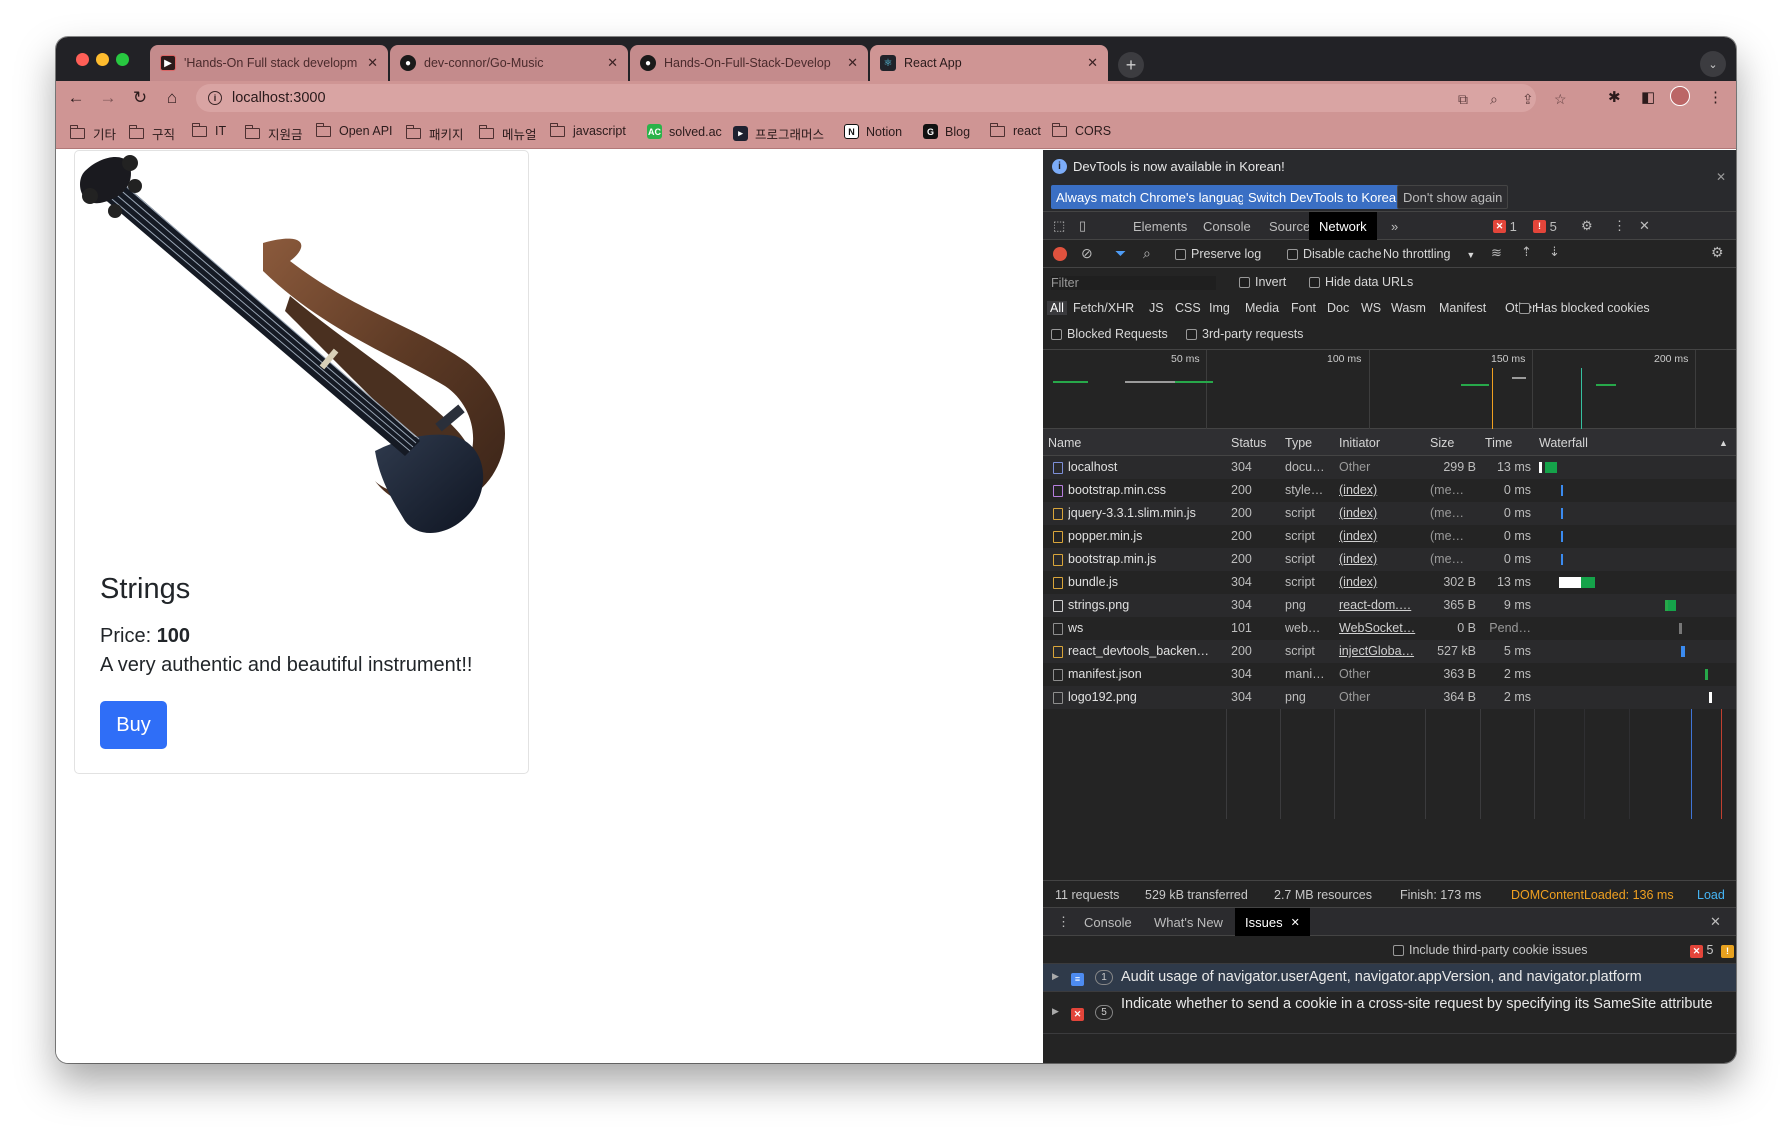 Image resolution: width=1792 pixels, height=1137 pixels. What do you see at coordinates (1059, 226) in the screenshot?
I see `inspect-element-icon: ⬚` at bounding box center [1059, 226].